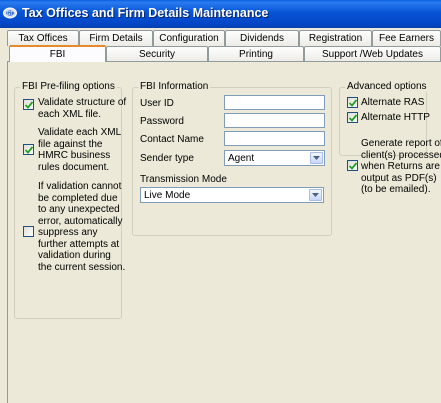 The image size is (441, 403). What do you see at coordinates (274, 138) in the screenshot?
I see `contact-name-field` at bounding box center [274, 138].